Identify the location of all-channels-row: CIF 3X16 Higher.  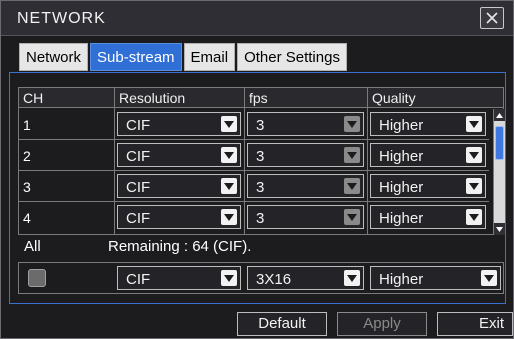
(261, 278).